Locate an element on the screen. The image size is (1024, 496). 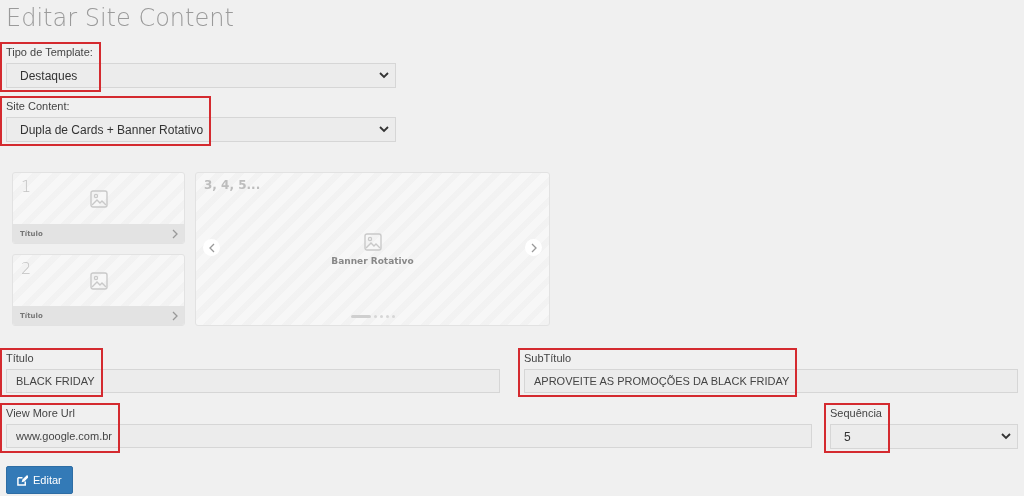
select-field: 5 is located at coordinates (924, 436).